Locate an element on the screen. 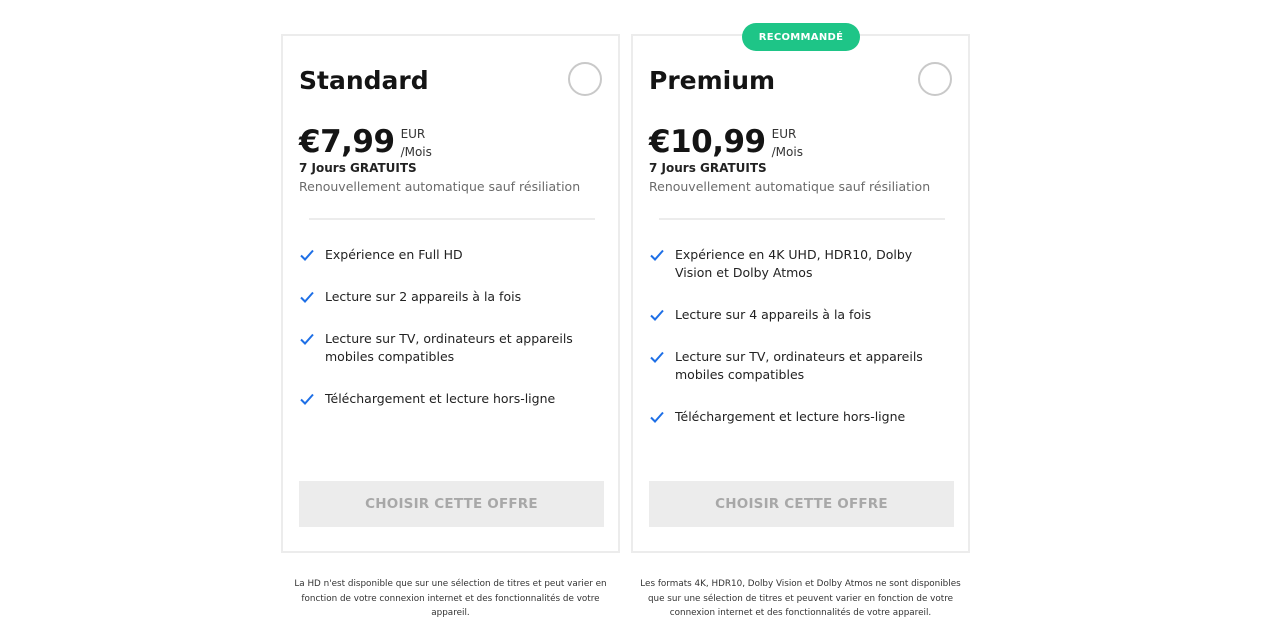 This screenshot has height=642, width=1284. plan-name: Standard is located at coordinates (364, 80).